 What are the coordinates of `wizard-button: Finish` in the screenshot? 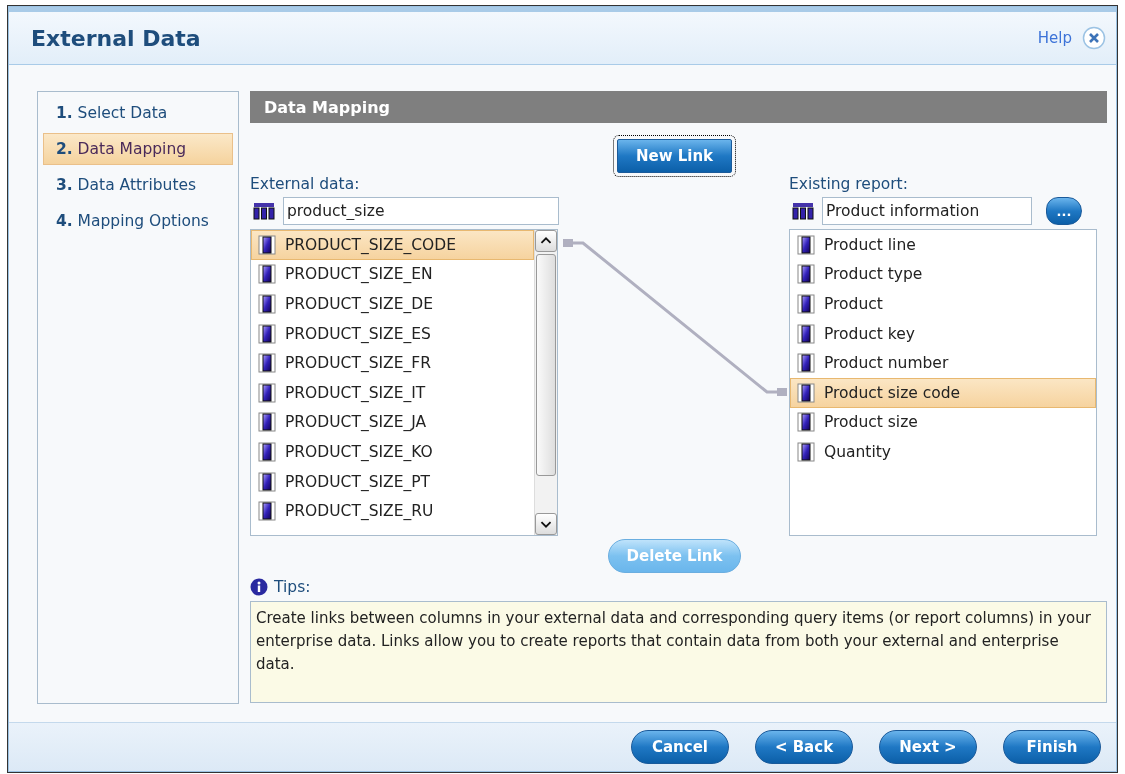 It's located at (1052, 747).